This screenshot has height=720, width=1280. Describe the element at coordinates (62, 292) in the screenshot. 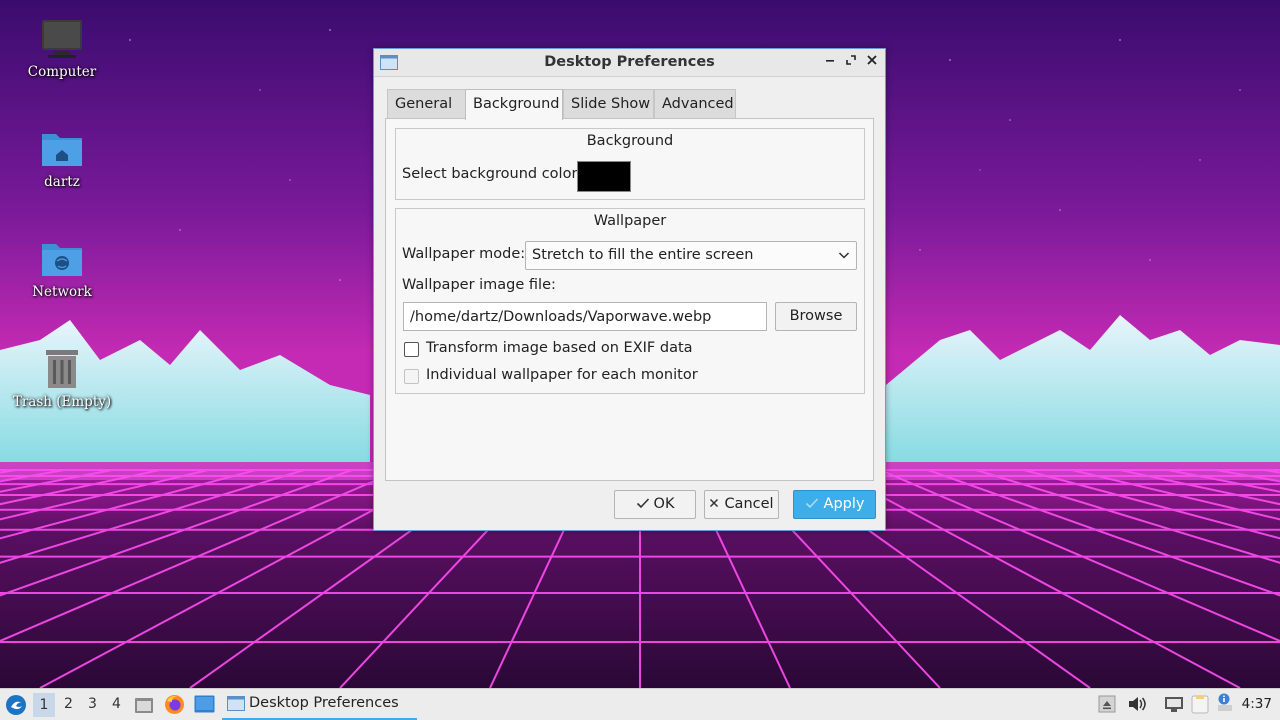

I see `desktop-icon-label: Network` at that location.